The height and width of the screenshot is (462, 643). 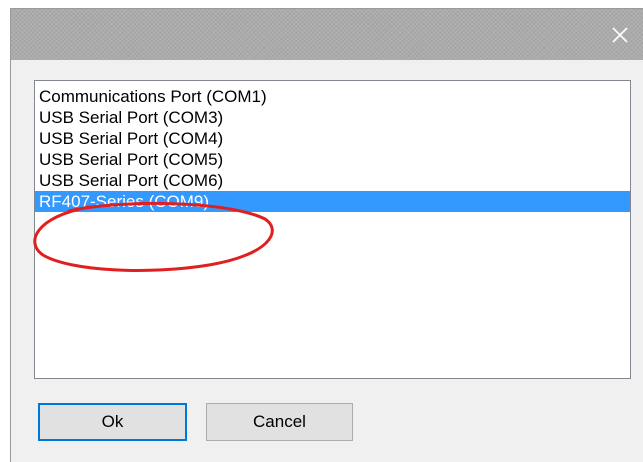 I want to click on close-button, so click(x=620, y=34).